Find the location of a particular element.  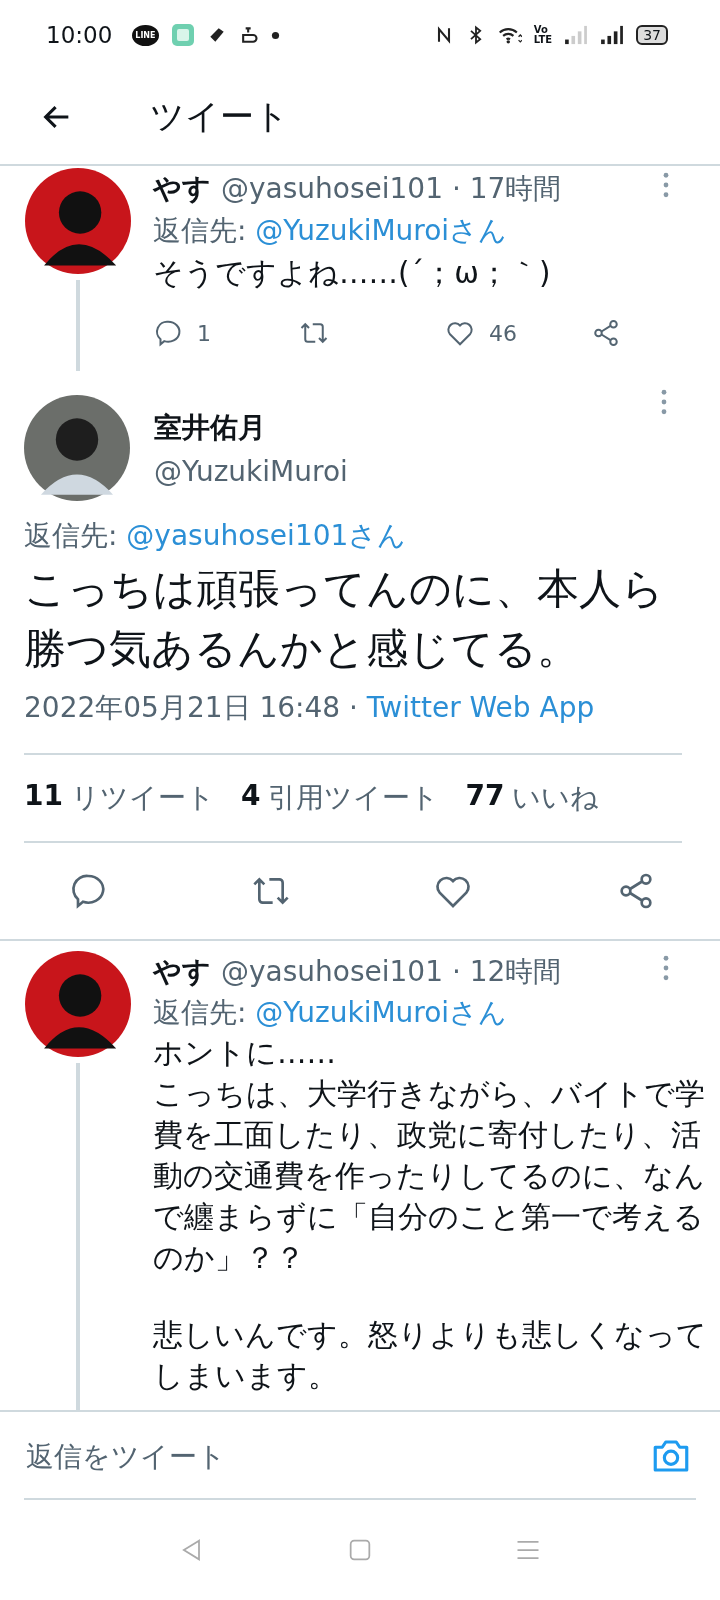

notification-dot-icon is located at coordinates (275, 35).